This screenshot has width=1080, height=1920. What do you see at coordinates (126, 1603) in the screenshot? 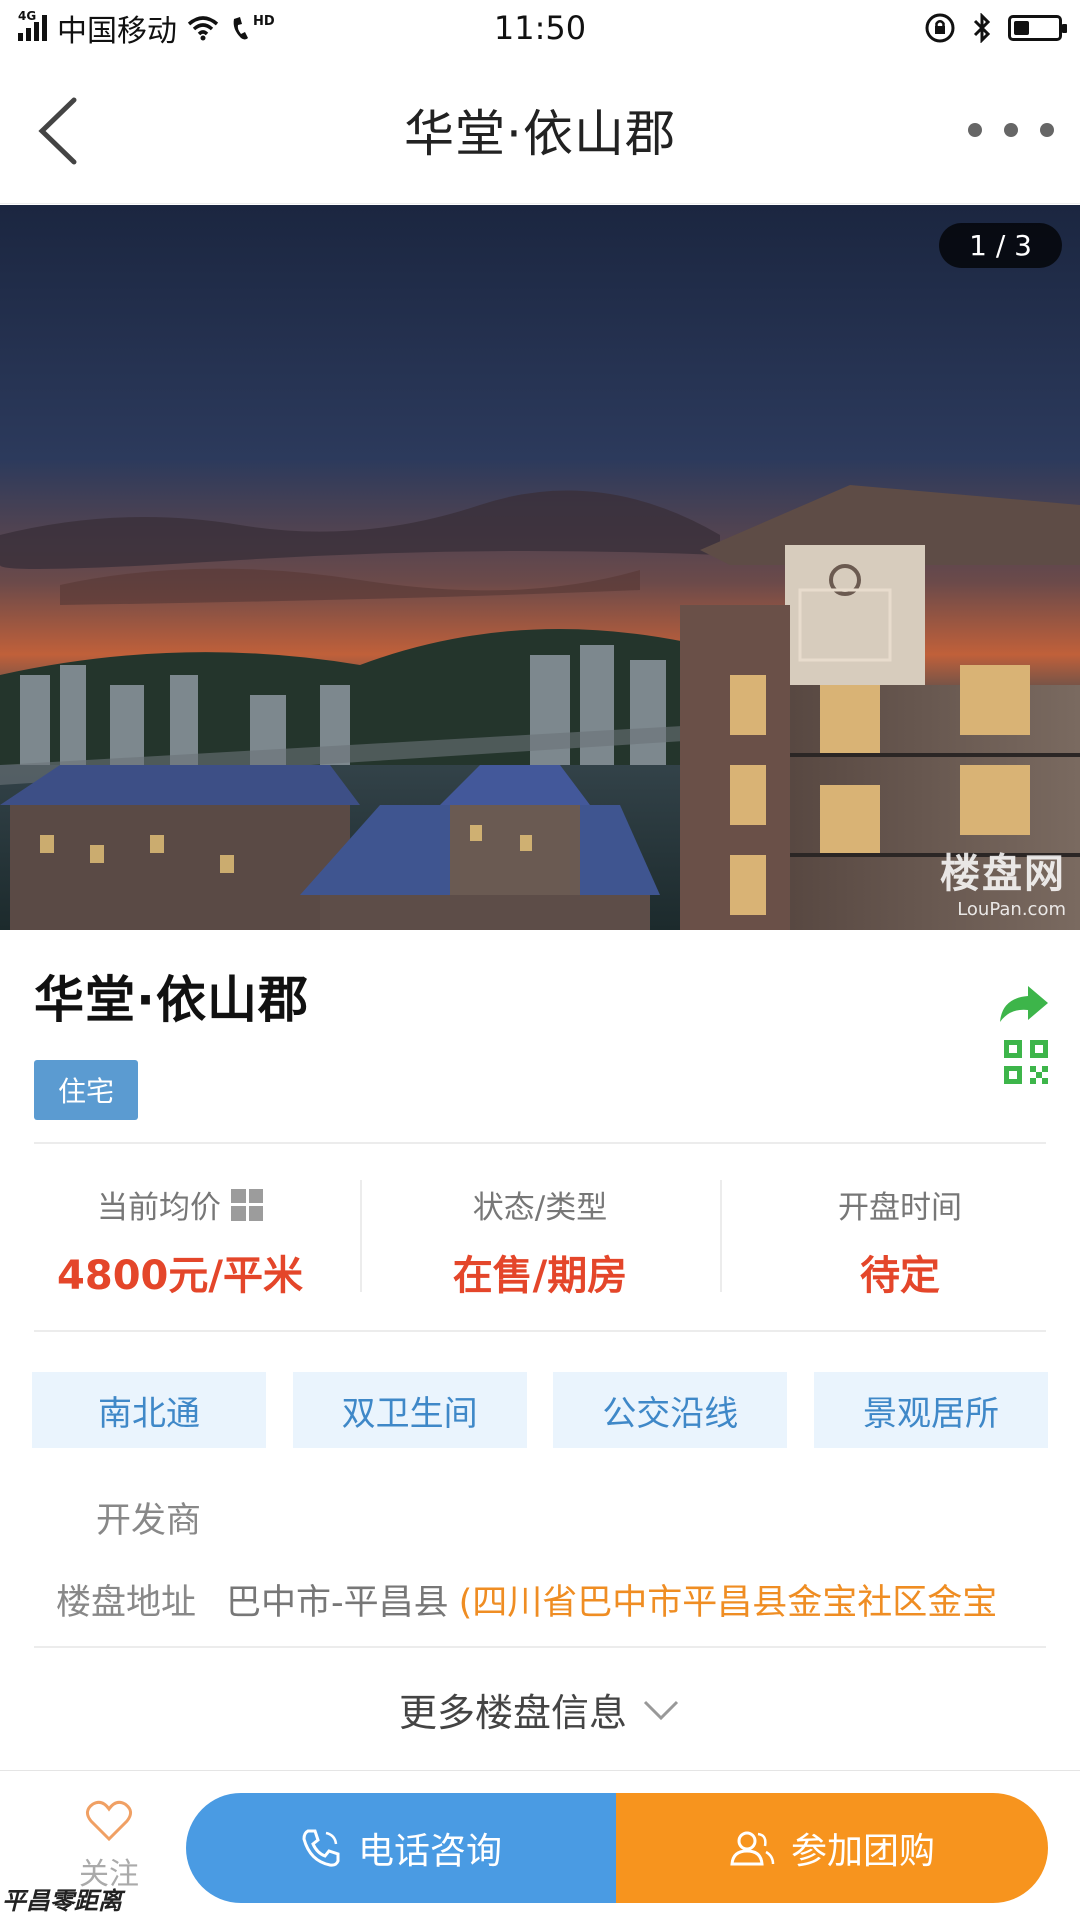
I see `address-label: 楼盘地址` at bounding box center [126, 1603].